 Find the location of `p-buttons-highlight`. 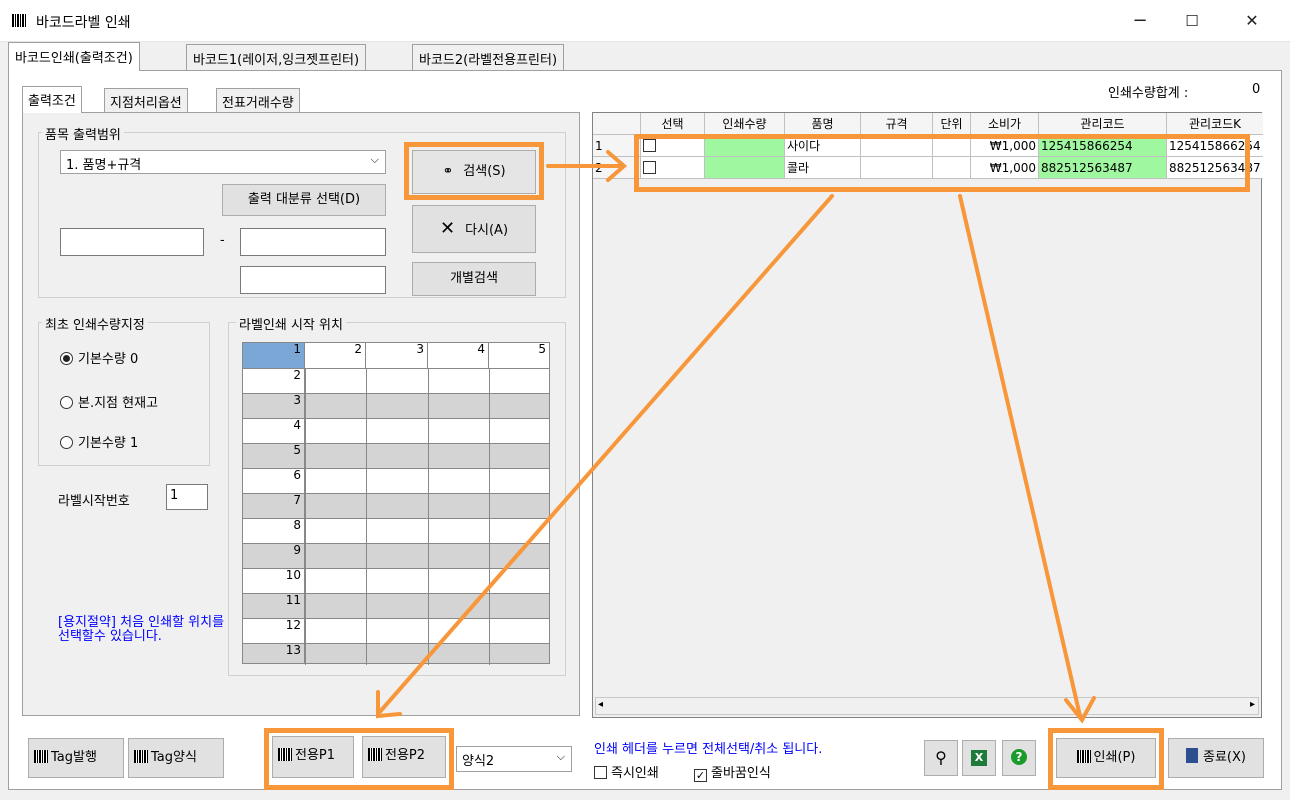

p-buttons-highlight is located at coordinates (359, 759).